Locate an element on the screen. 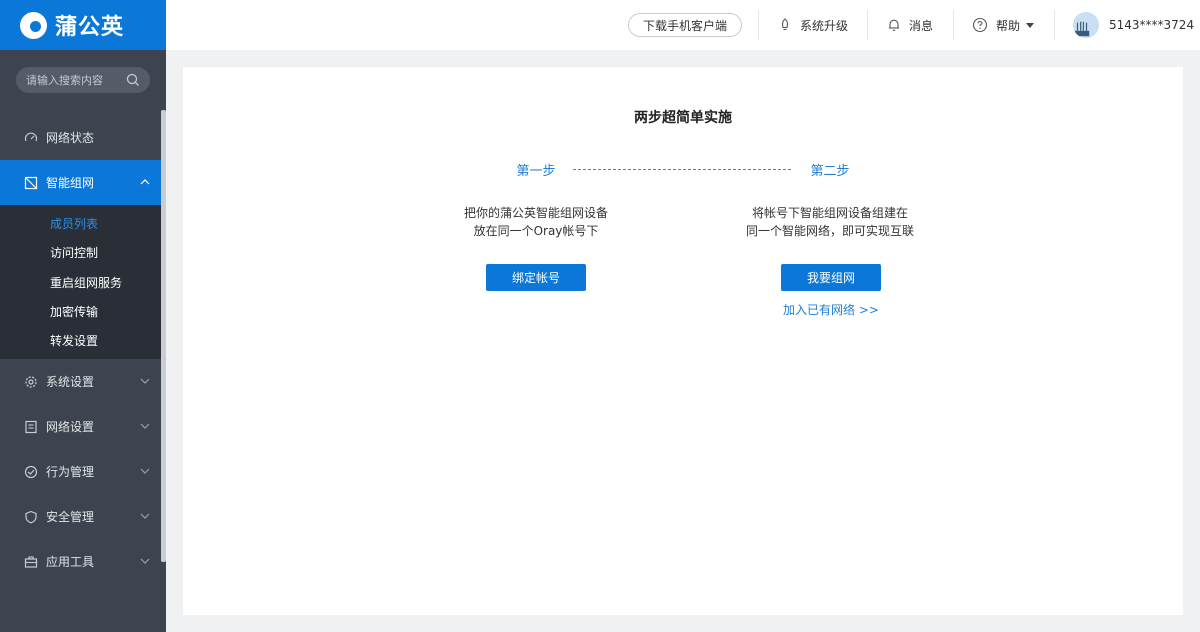  search-input is located at coordinates (76, 80).